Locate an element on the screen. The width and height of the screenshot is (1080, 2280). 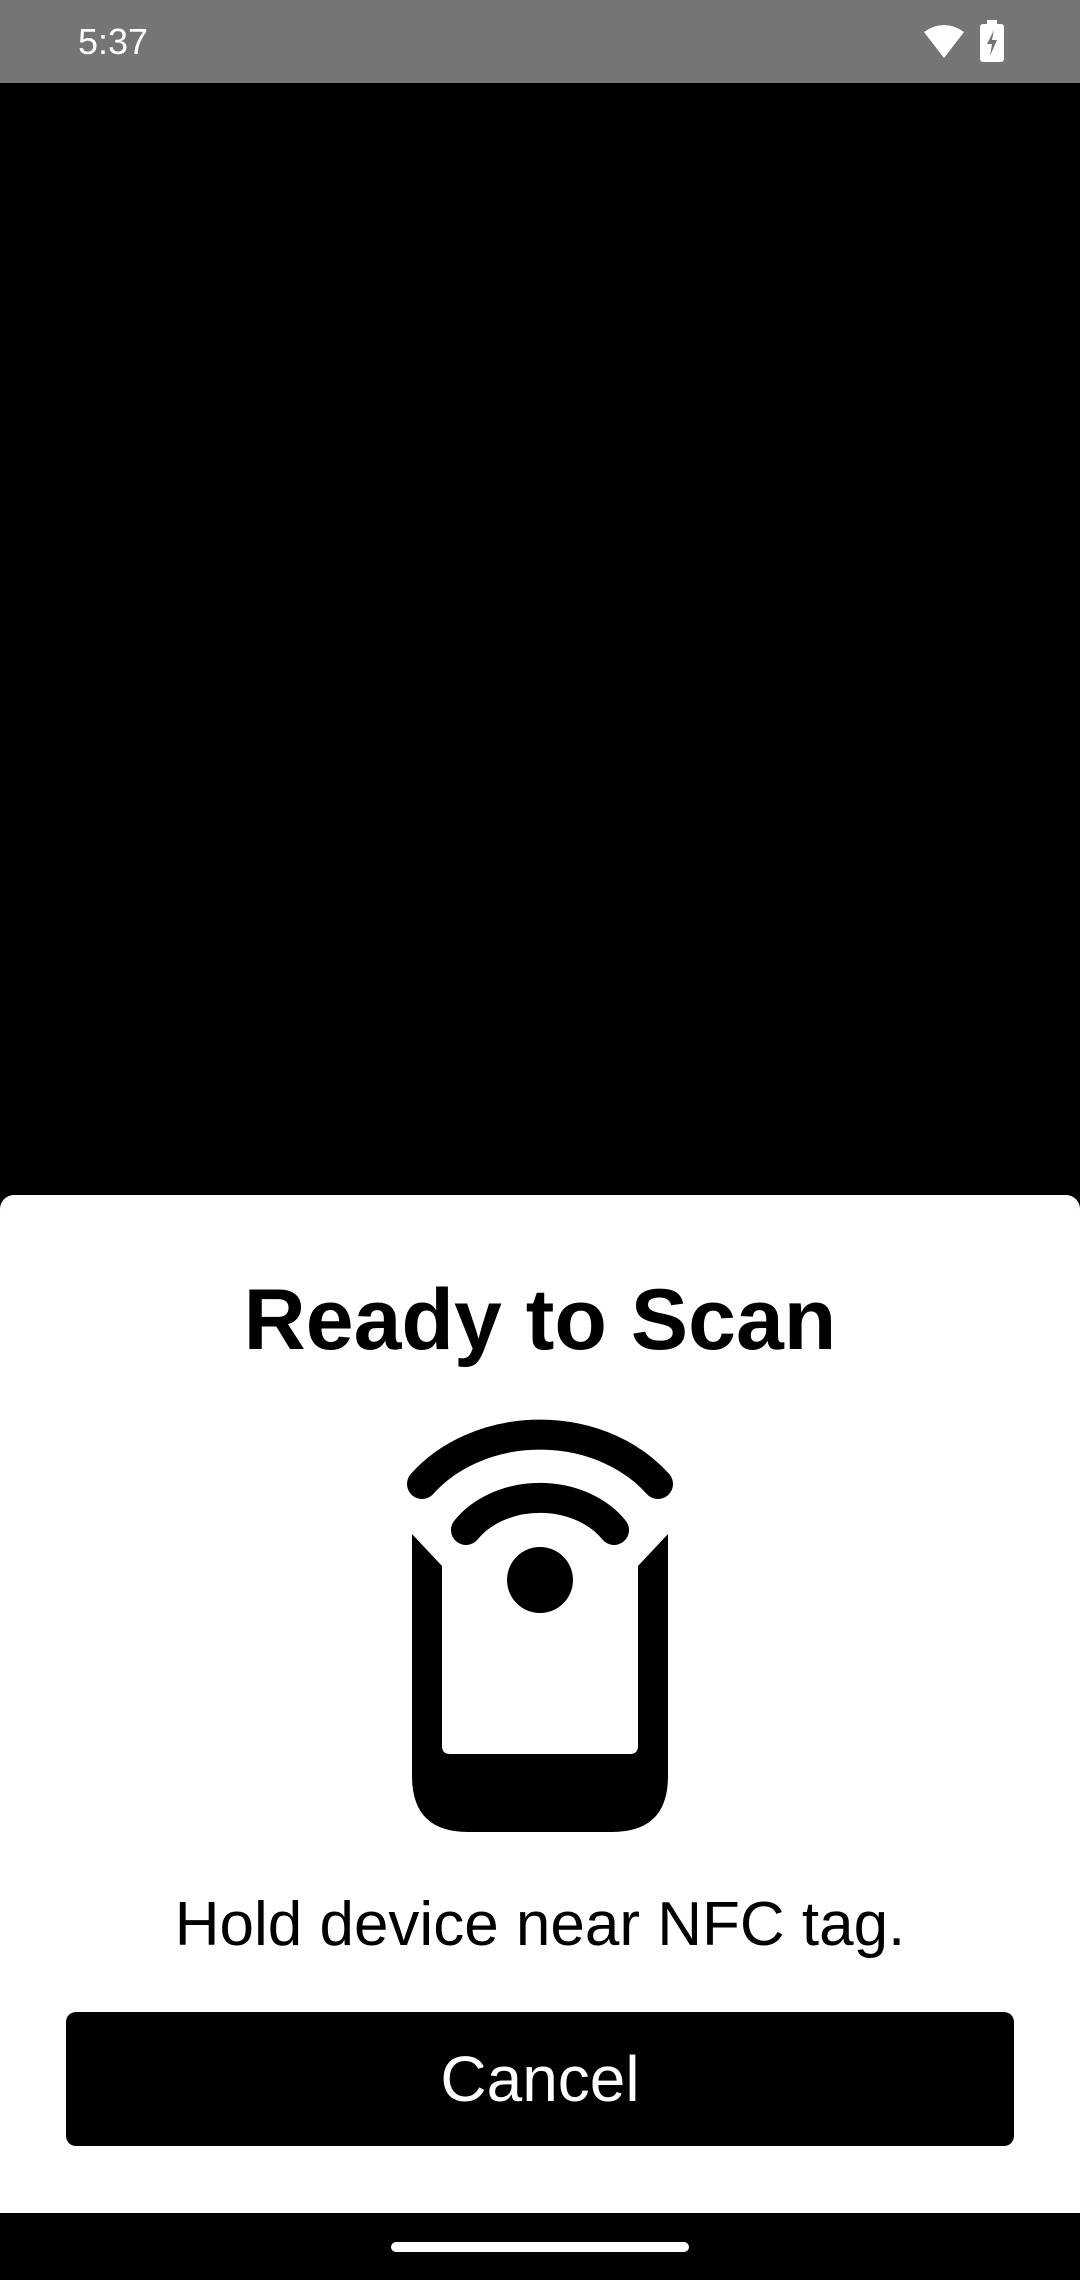
battery-charging-icon is located at coordinates (992, 41).